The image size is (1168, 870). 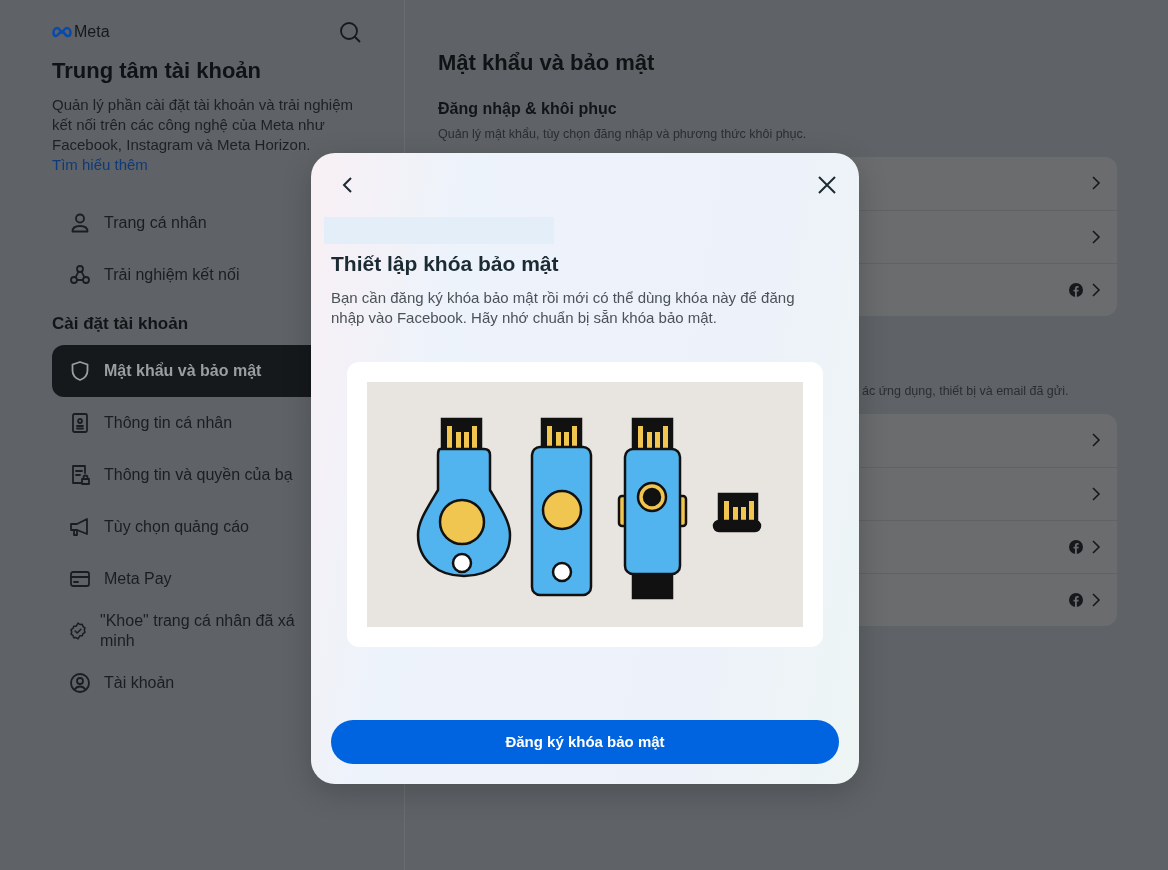 What do you see at coordinates (181, 275) in the screenshot?
I see `nav-item: Trải nghiệm kết nối` at bounding box center [181, 275].